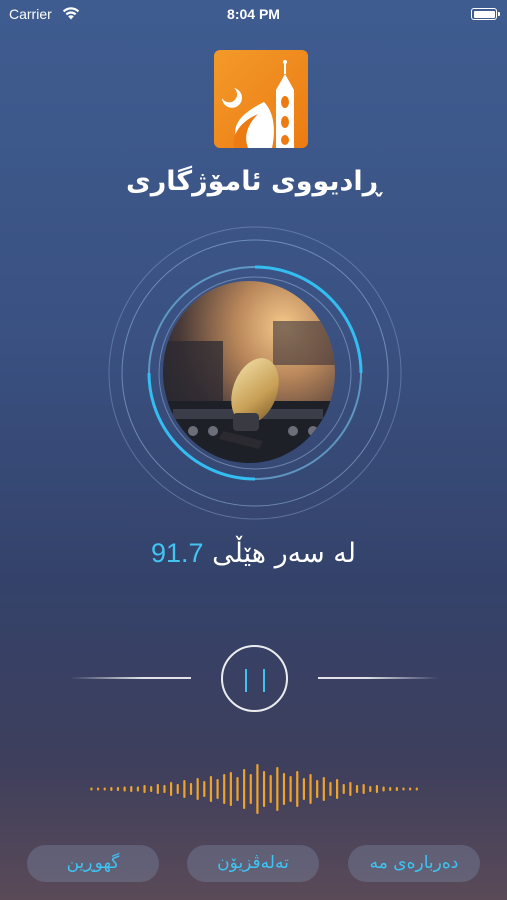  Describe the element at coordinates (253, 181) in the screenshot. I see `app-title: ڕادیووی ئامۆژگاری` at that location.